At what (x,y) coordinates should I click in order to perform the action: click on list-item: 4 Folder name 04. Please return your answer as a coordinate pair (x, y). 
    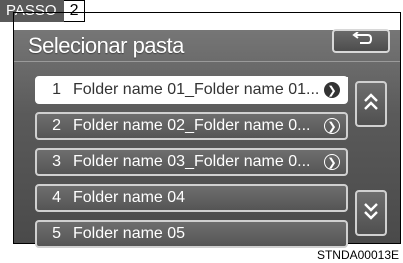
    Looking at the image, I should click on (191, 198).